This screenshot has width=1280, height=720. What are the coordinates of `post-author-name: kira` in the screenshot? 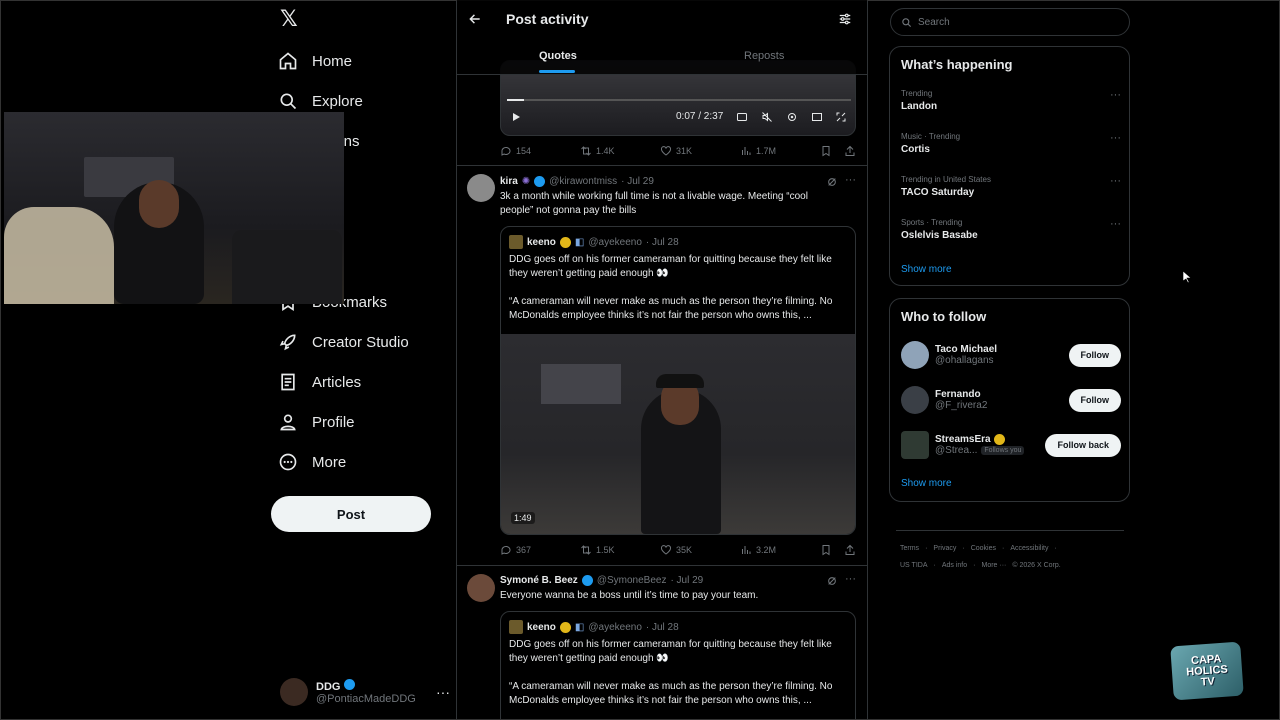 It's located at (509, 181).